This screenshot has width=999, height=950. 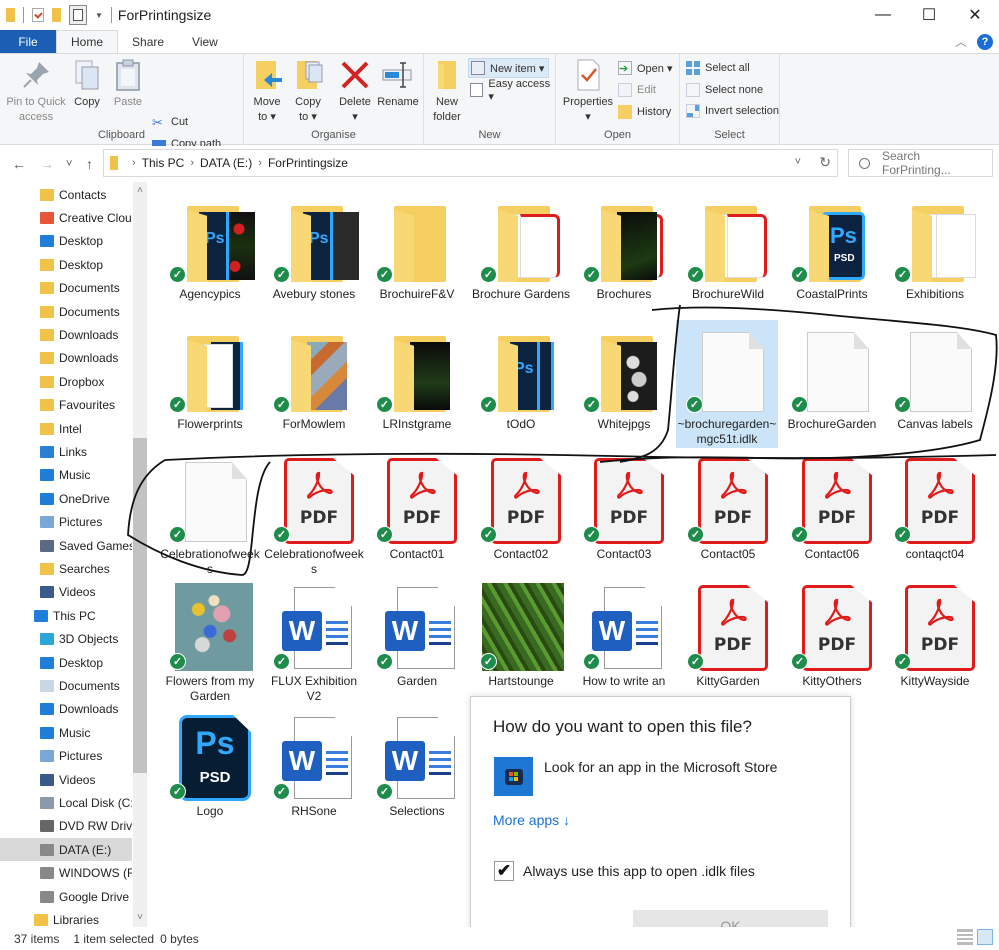 I want to click on file-item: PDF ✓ Contact02, so click(x=521, y=509).